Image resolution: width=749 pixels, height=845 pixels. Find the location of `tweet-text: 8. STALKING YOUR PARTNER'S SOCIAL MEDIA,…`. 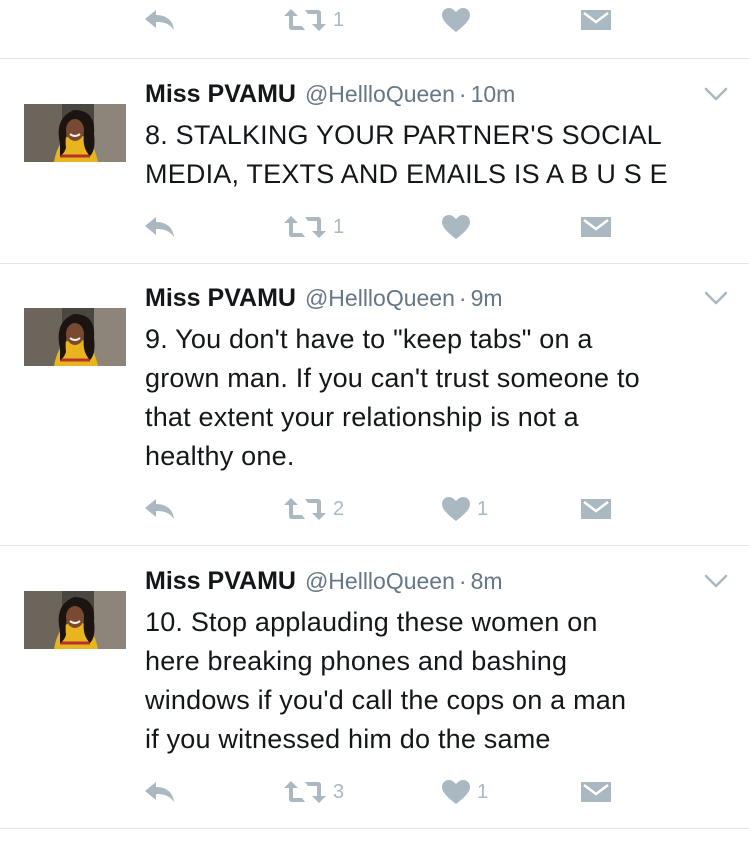

tweet-text: 8. STALKING YOUR PARTNER'S SOCIAL MEDIA,… is located at coordinates (440, 155).